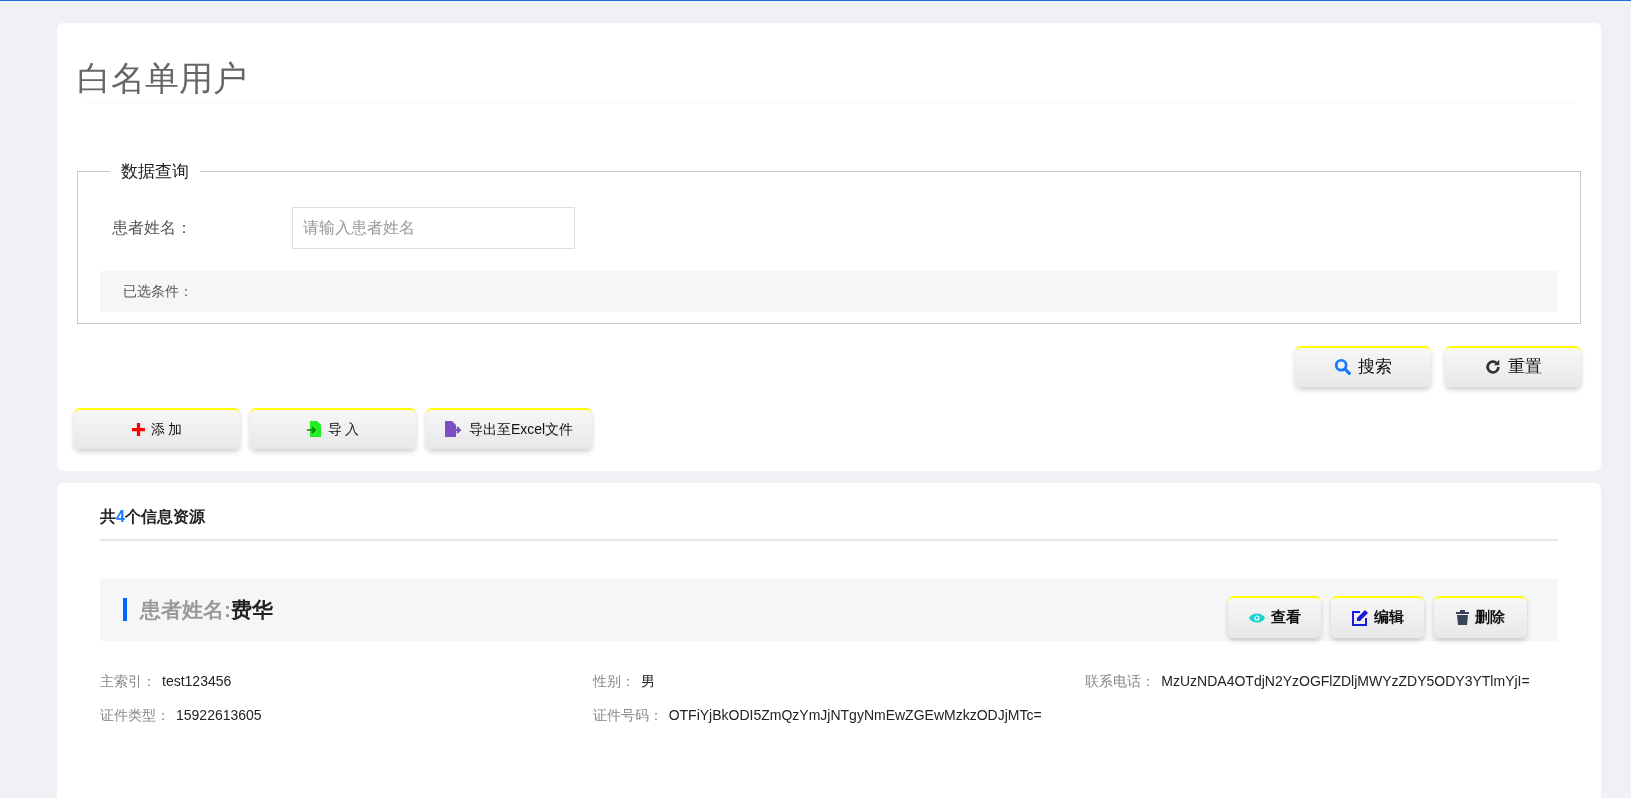  Describe the element at coordinates (314, 429) in the screenshot. I see `file-import-icon` at that location.